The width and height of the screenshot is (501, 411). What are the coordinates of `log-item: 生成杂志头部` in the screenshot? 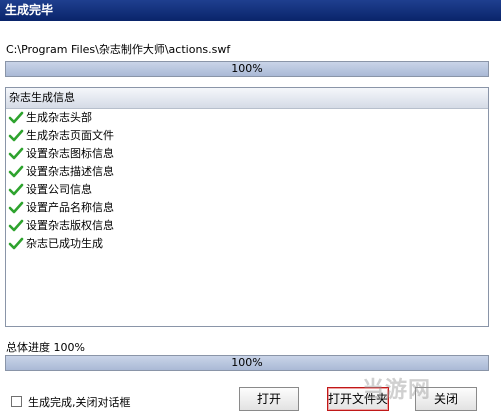 It's located at (247, 118).